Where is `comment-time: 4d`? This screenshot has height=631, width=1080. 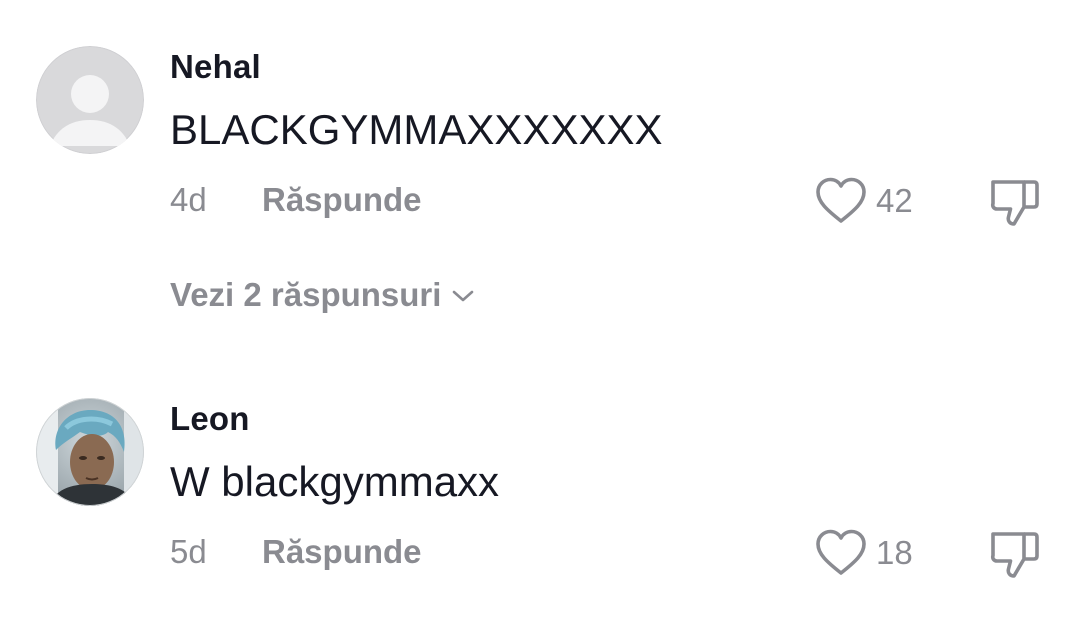 comment-time: 4d is located at coordinates (188, 199).